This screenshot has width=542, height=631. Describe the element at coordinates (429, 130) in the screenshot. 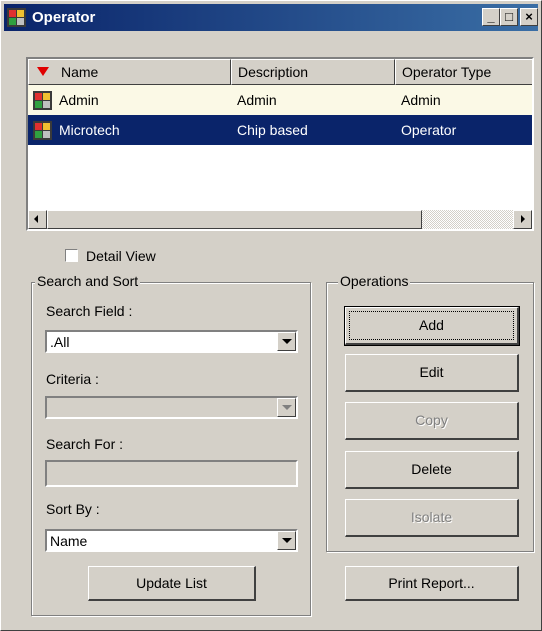

I see `cell-operator-type: Operator` at that location.